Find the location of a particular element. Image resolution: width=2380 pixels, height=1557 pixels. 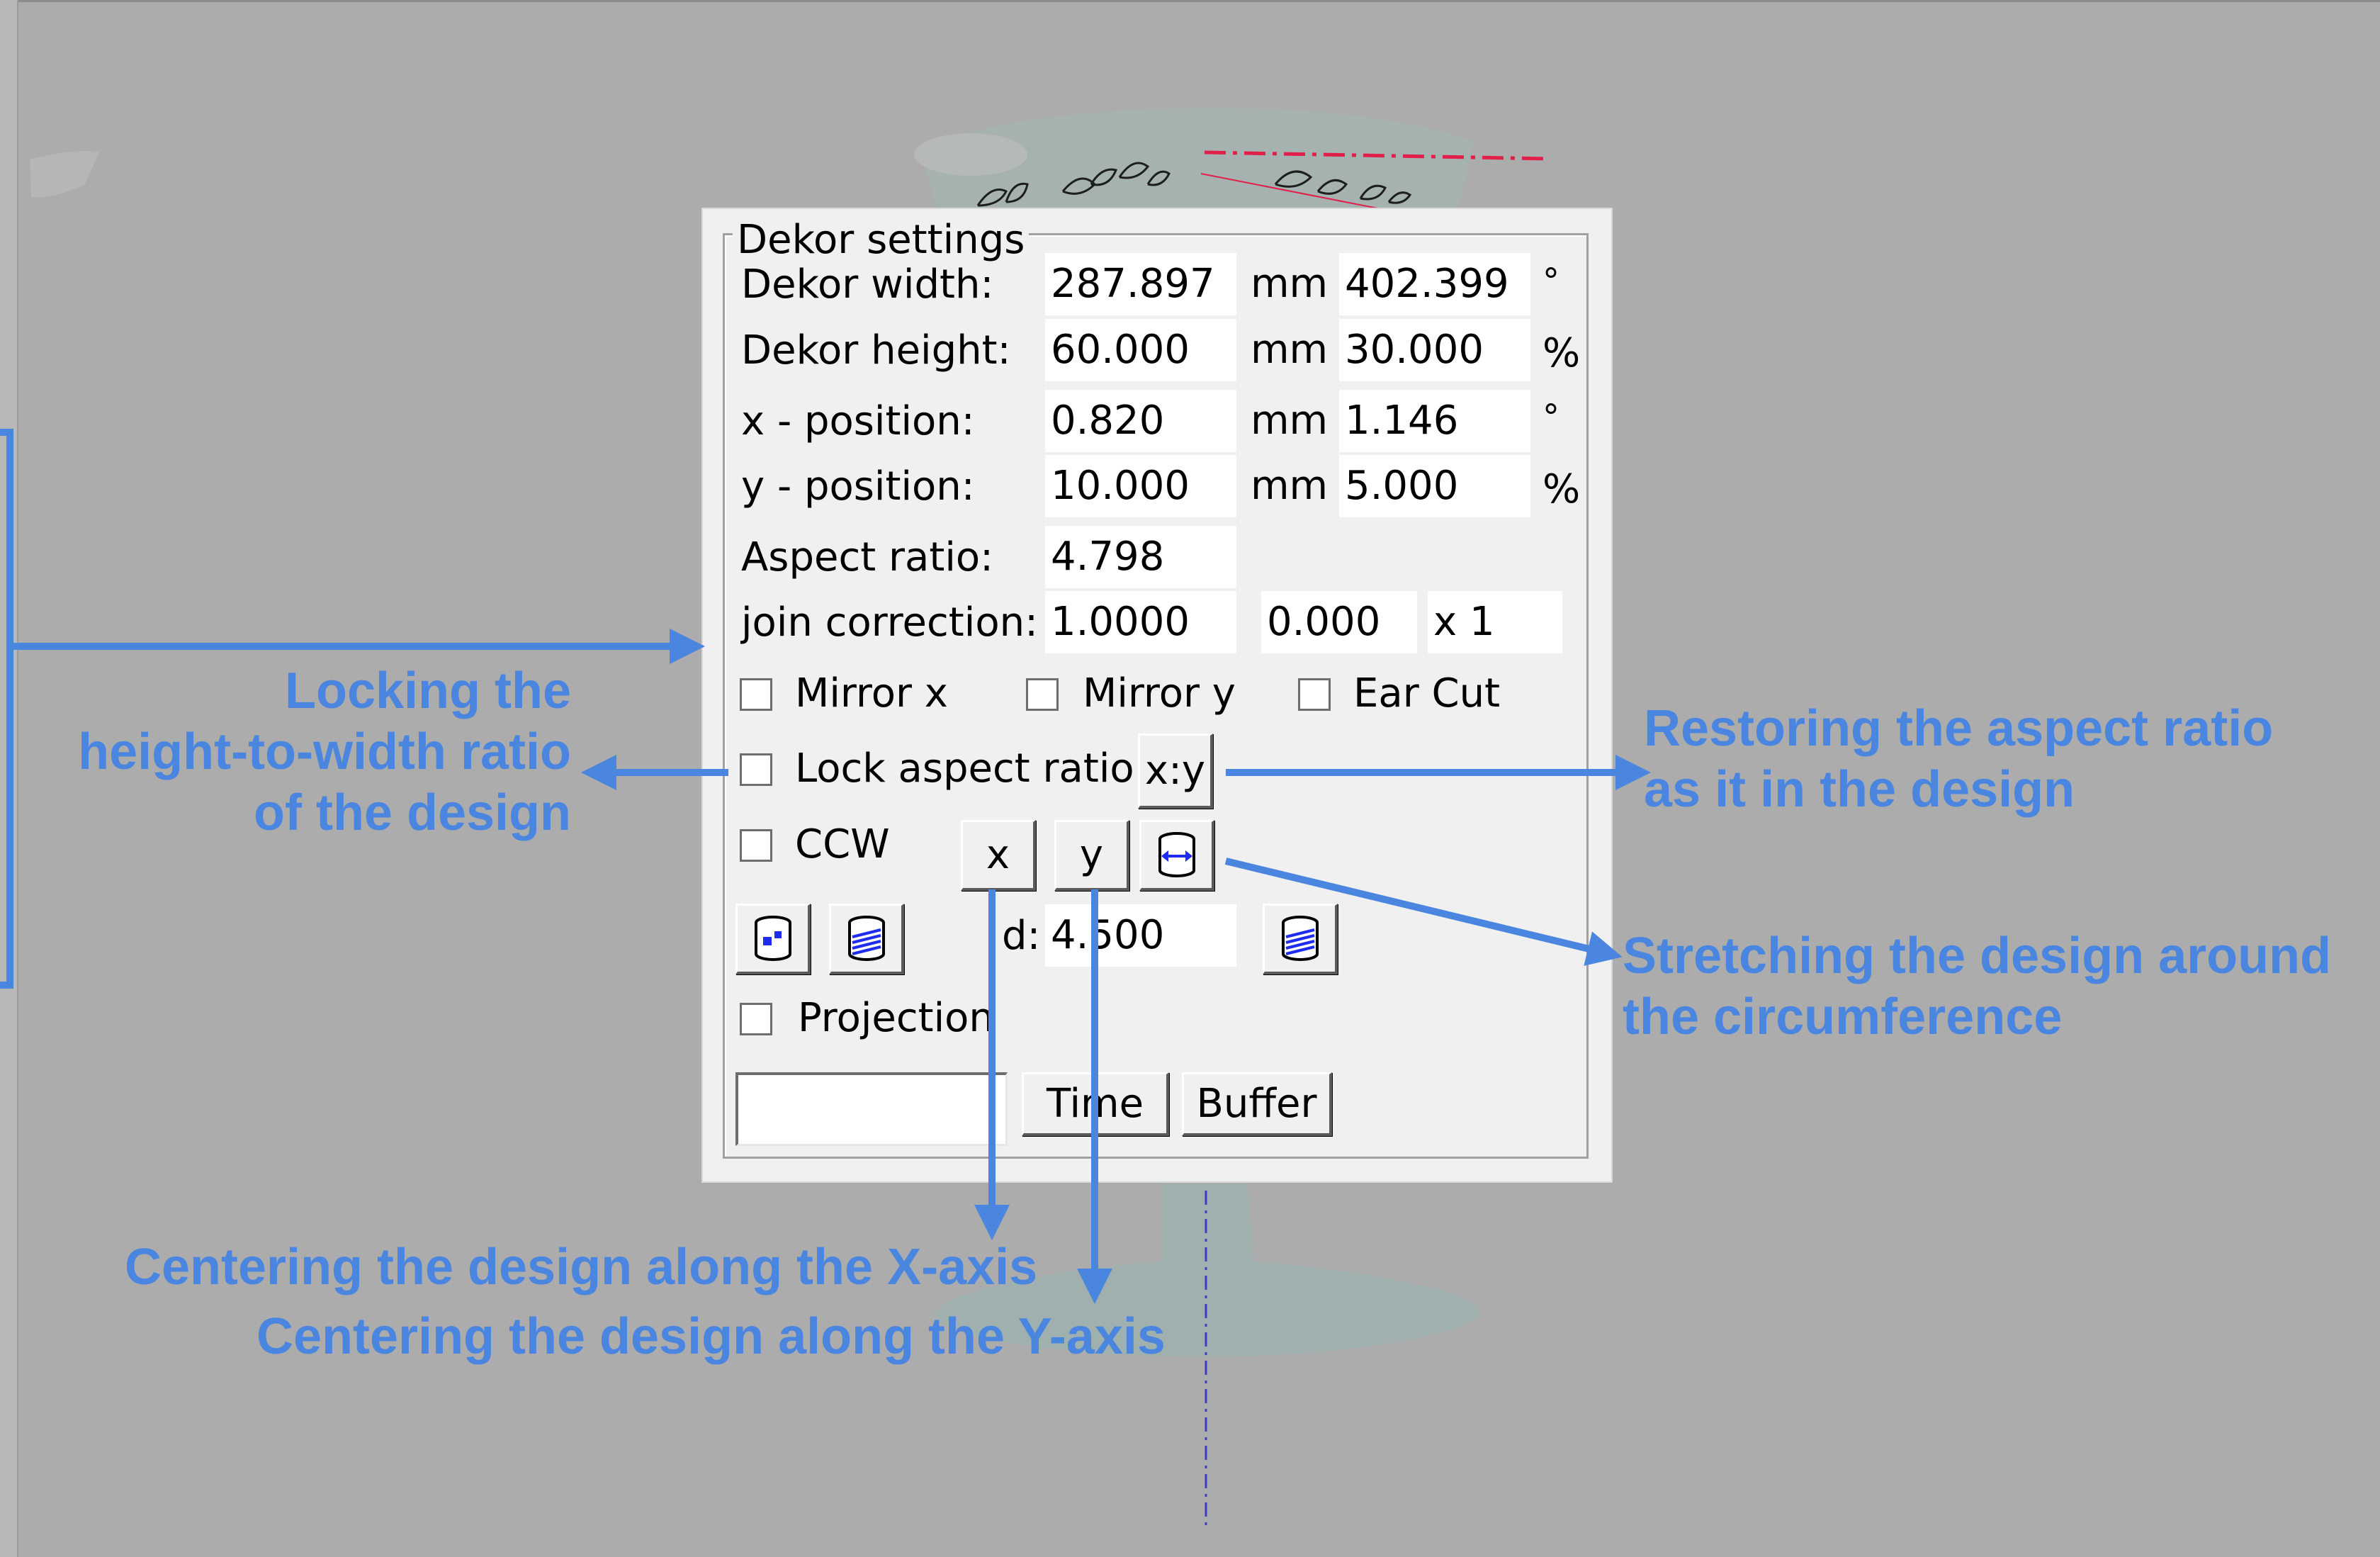

cylinder-hatch-icon is located at coordinates (866, 938).